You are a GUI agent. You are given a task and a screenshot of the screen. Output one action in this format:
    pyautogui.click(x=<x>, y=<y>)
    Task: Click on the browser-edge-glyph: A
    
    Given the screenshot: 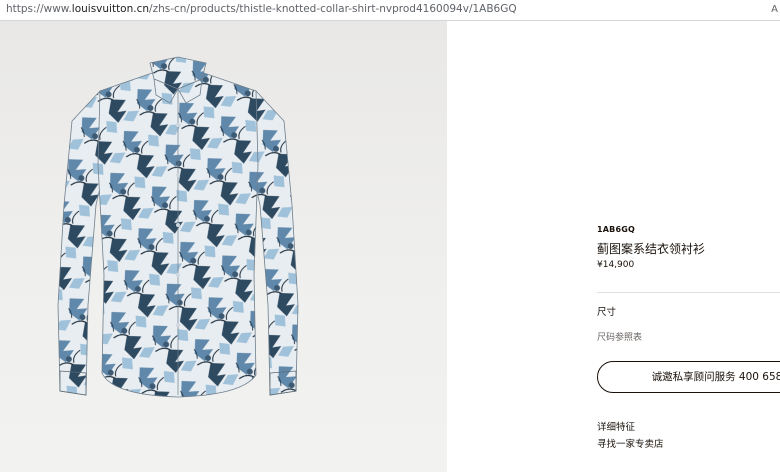 What is the action you would take?
    pyautogui.click(x=774, y=9)
    